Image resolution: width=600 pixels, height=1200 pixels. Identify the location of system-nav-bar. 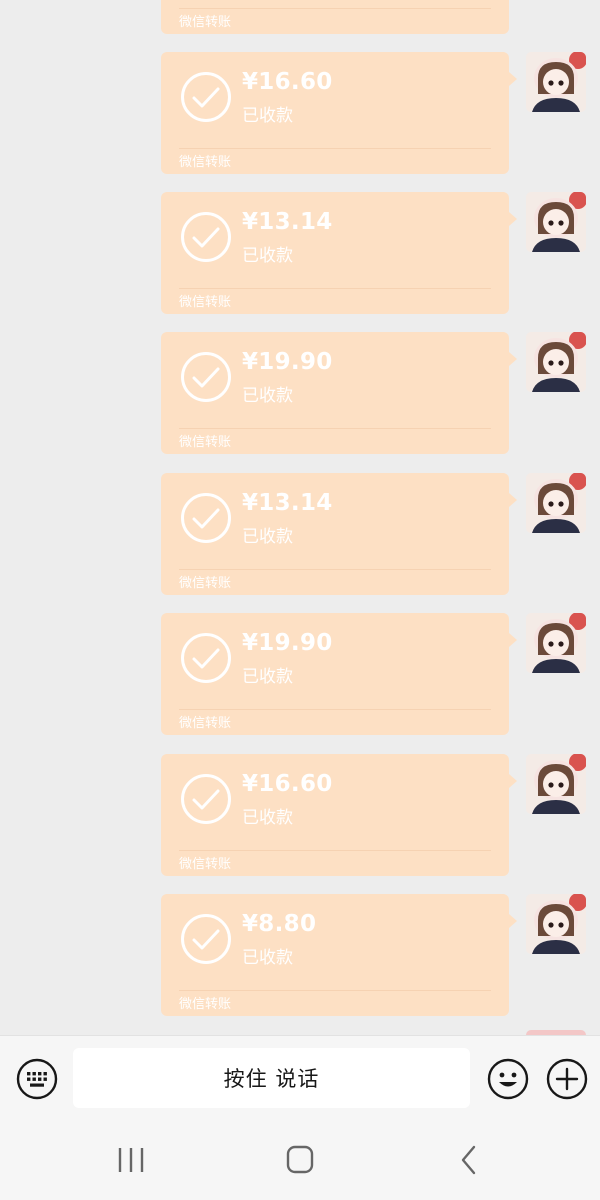
(300, 1161).